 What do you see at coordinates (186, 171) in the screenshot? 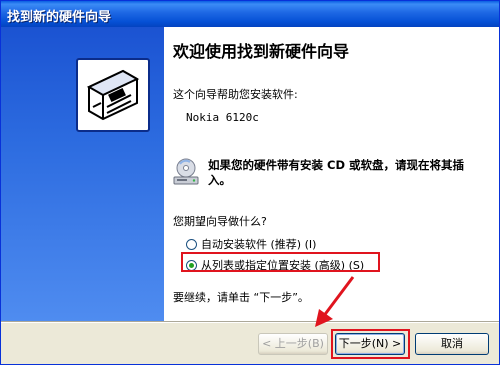
I see `cd-drive-icon` at bounding box center [186, 171].